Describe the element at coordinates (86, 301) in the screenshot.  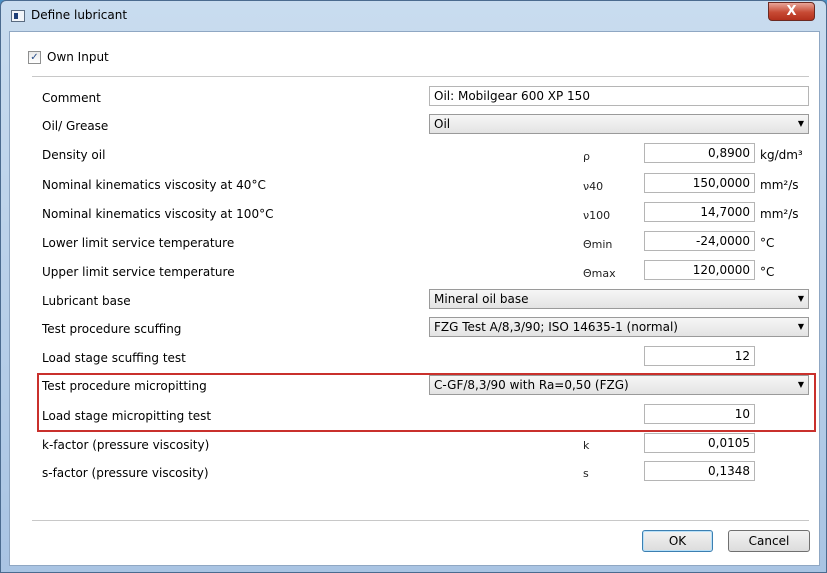
I see `lubricant-base-label: Lubricant base` at that location.